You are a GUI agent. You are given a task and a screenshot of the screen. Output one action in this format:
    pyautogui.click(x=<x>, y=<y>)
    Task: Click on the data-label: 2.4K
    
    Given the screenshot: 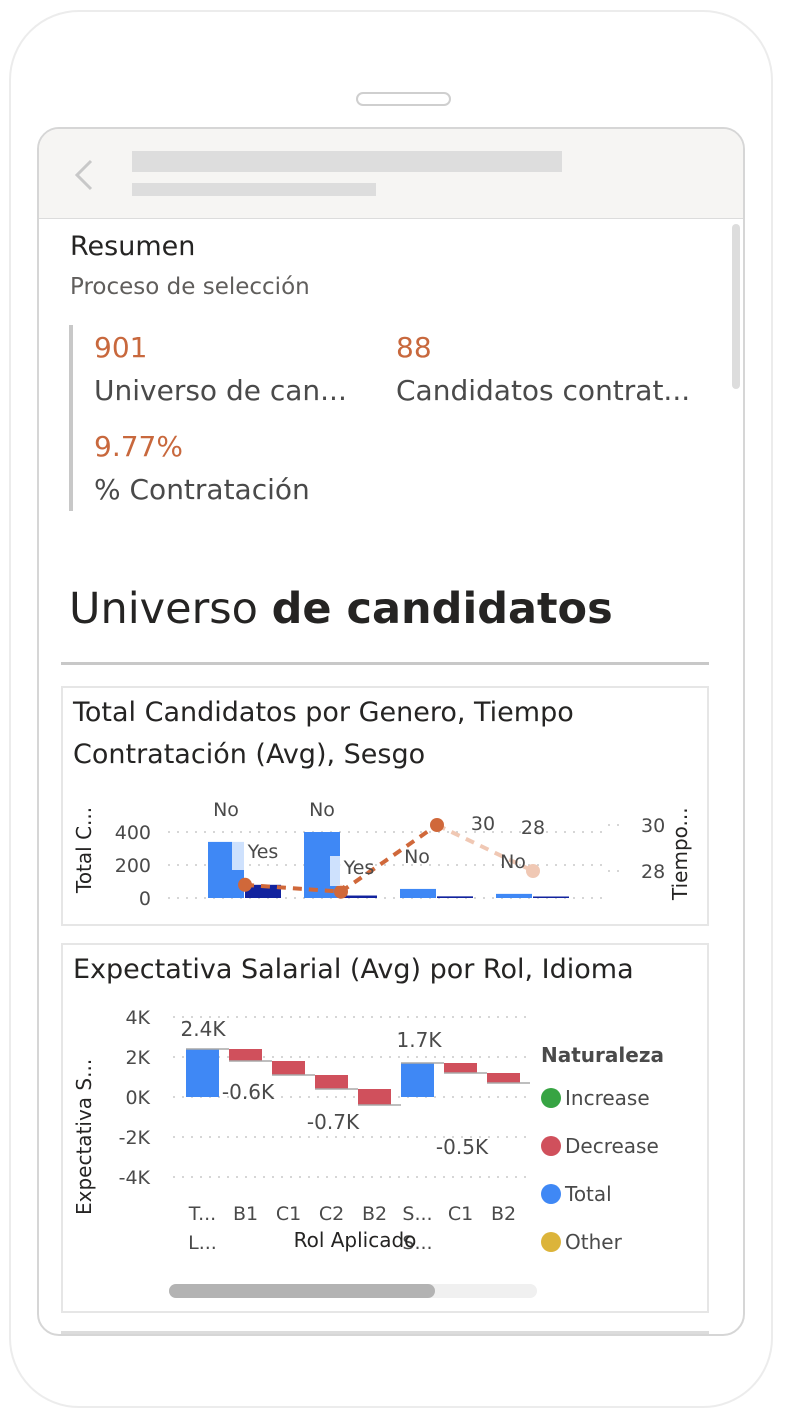 What is the action you would take?
    pyautogui.click(x=204, y=1029)
    